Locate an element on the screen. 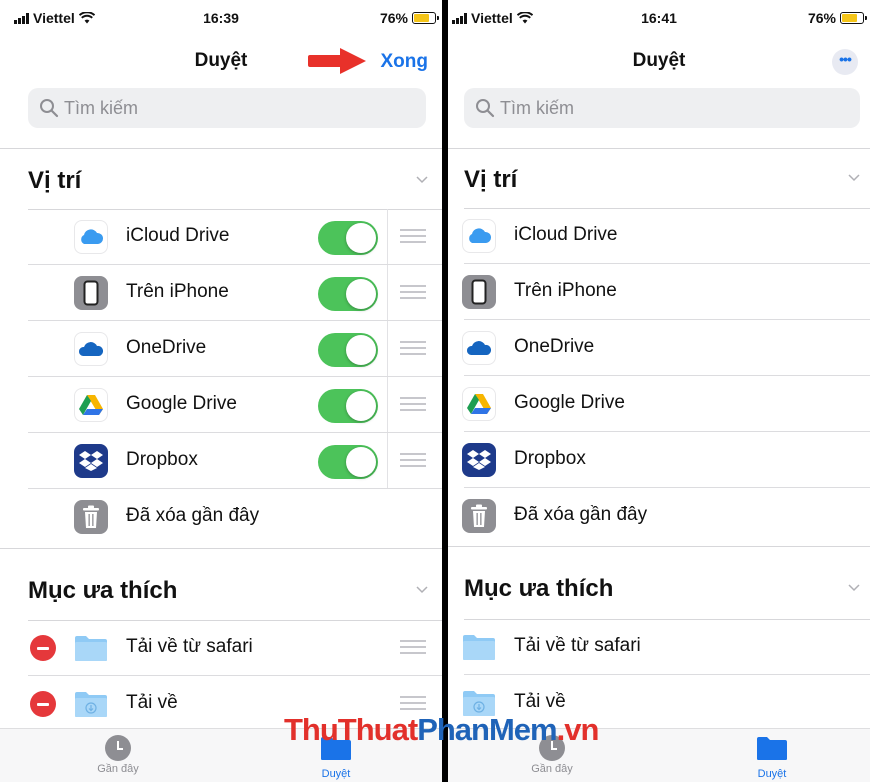 This screenshot has height=782, width=870. location-label: Dropbox is located at coordinates (162, 459).